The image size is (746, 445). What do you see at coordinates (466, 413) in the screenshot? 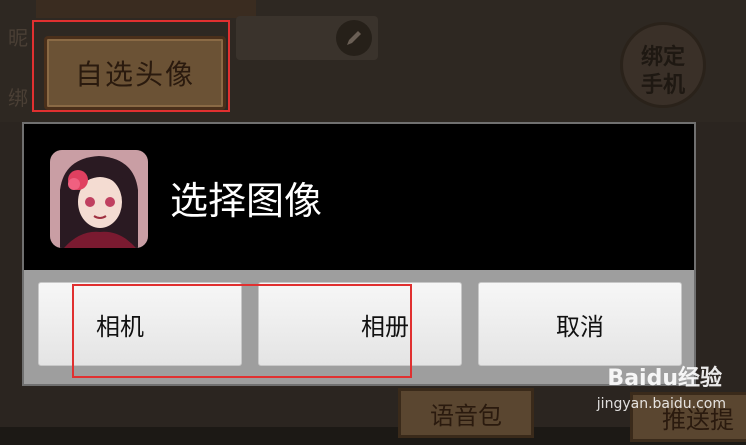
I see `voice-pack-button: 语音包` at bounding box center [466, 413].